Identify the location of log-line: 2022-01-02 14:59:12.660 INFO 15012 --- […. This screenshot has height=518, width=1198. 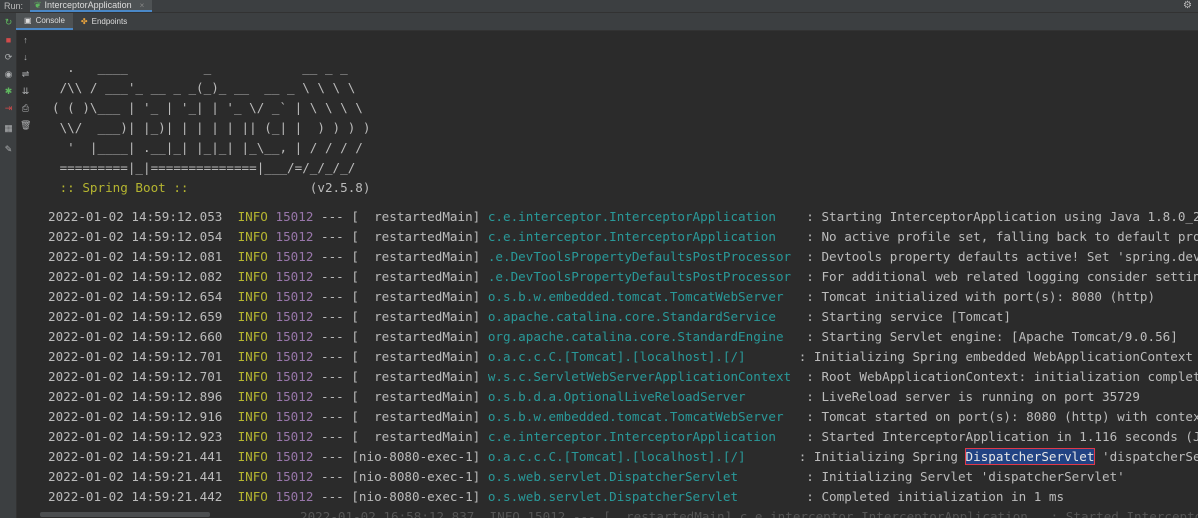
(613, 337).